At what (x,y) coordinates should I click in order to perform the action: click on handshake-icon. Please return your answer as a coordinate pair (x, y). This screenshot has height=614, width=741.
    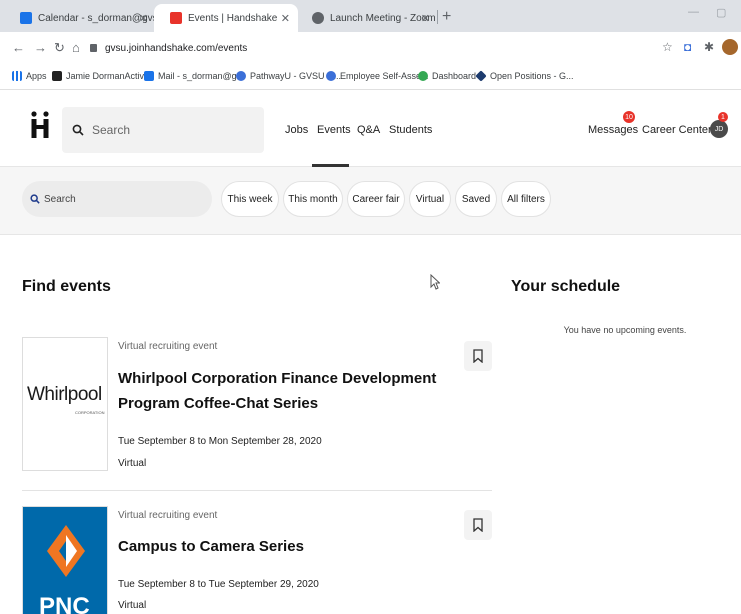
    Looking at the image, I should click on (176, 18).